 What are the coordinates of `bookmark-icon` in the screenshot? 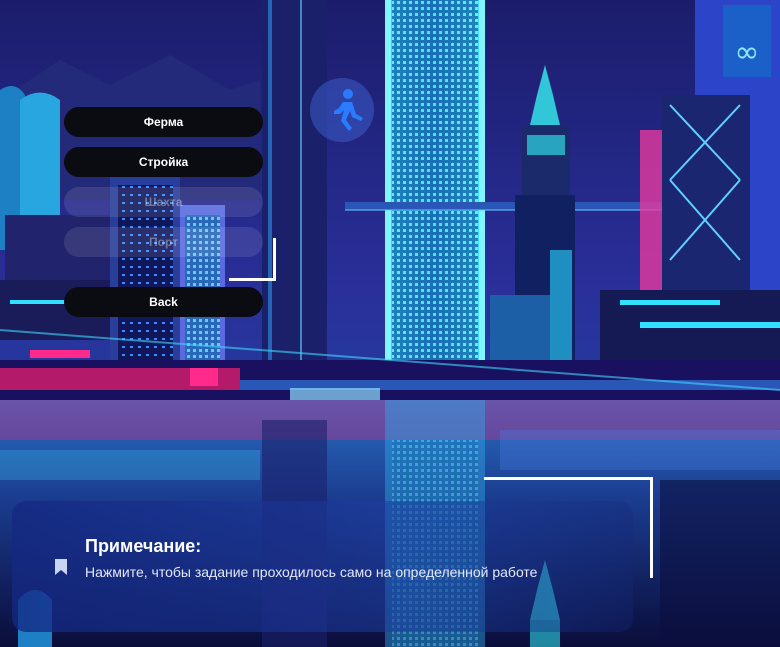 It's located at (61, 567).